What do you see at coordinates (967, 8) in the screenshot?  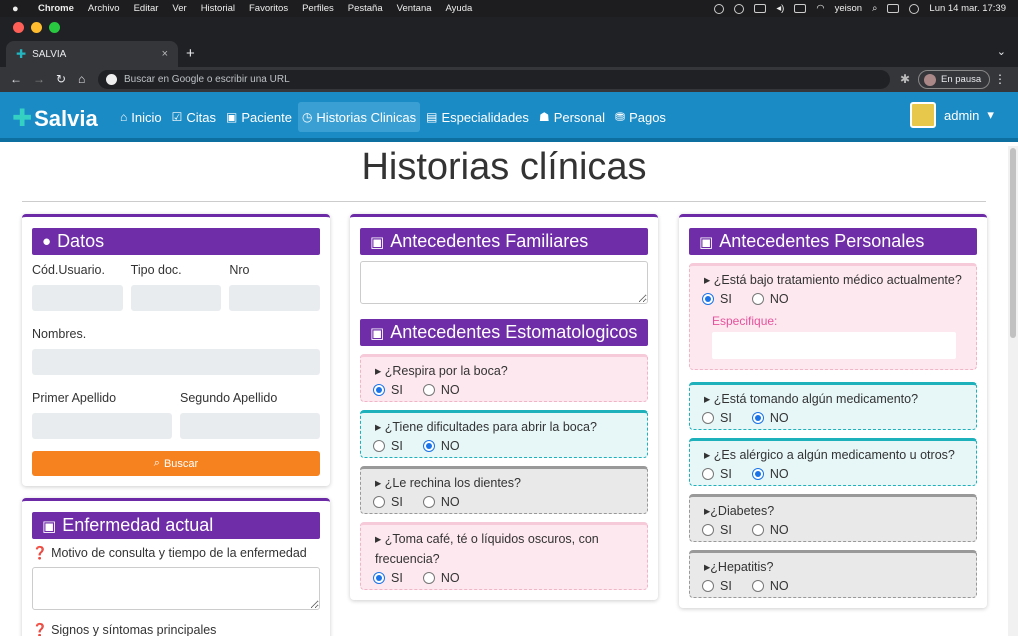 I see `clock: Lun 14 mar. 17:39` at bounding box center [967, 8].